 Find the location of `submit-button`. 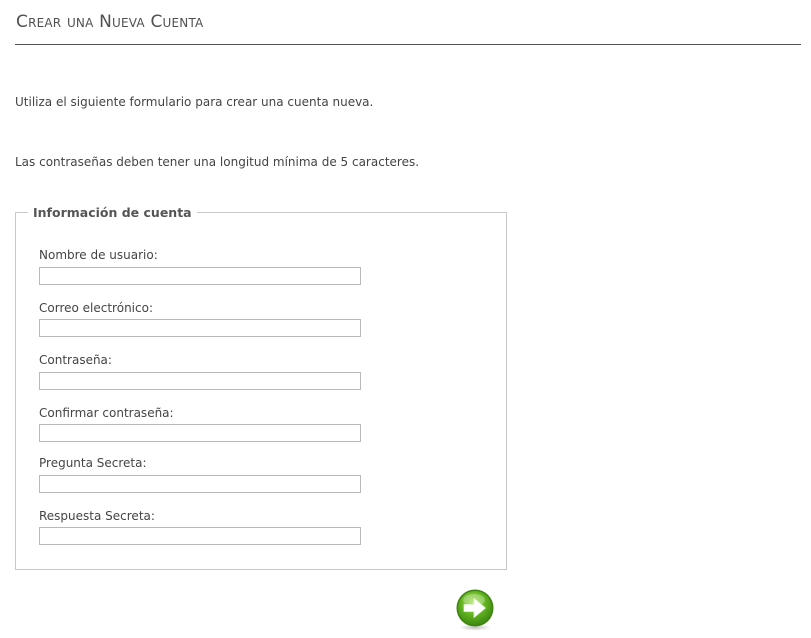

submit-button is located at coordinates (475, 610).